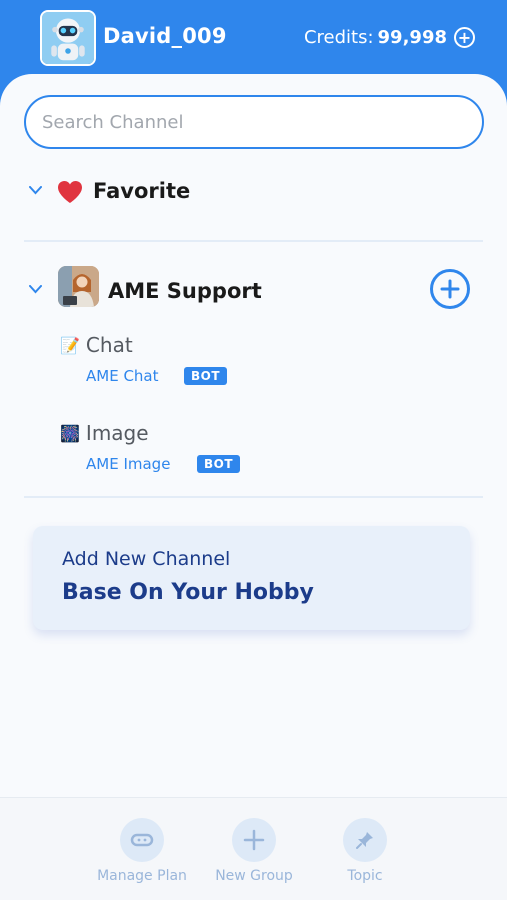 This screenshot has height=900, width=507. What do you see at coordinates (262, 122) in the screenshot?
I see `search-input` at bounding box center [262, 122].